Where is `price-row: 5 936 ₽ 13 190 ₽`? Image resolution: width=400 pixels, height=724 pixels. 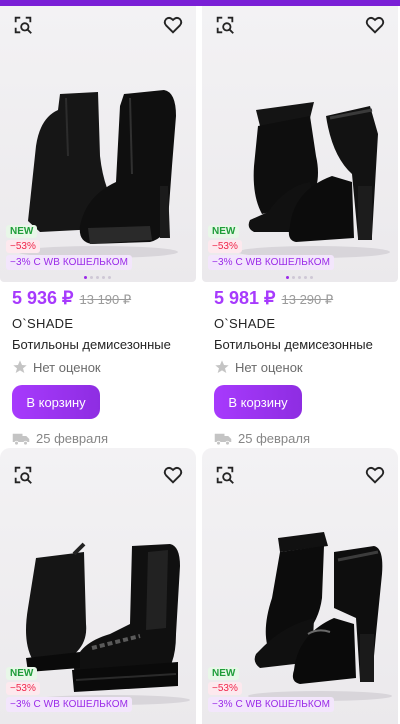 price-row: 5 936 ₽ 13 190 ₽ is located at coordinates (98, 299).